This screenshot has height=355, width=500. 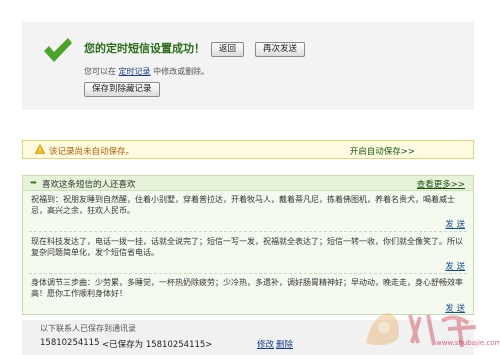 What do you see at coordinates (144, 48) in the screenshot?
I see `success-title: 您的定时短信设置成功！` at bounding box center [144, 48].